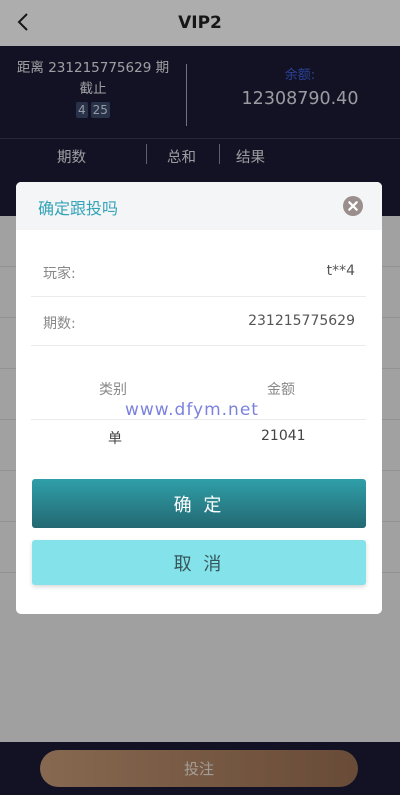  Describe the element at coordinates (115, 439) in the screenshot. I see `bet-type-value: 单` at that location.